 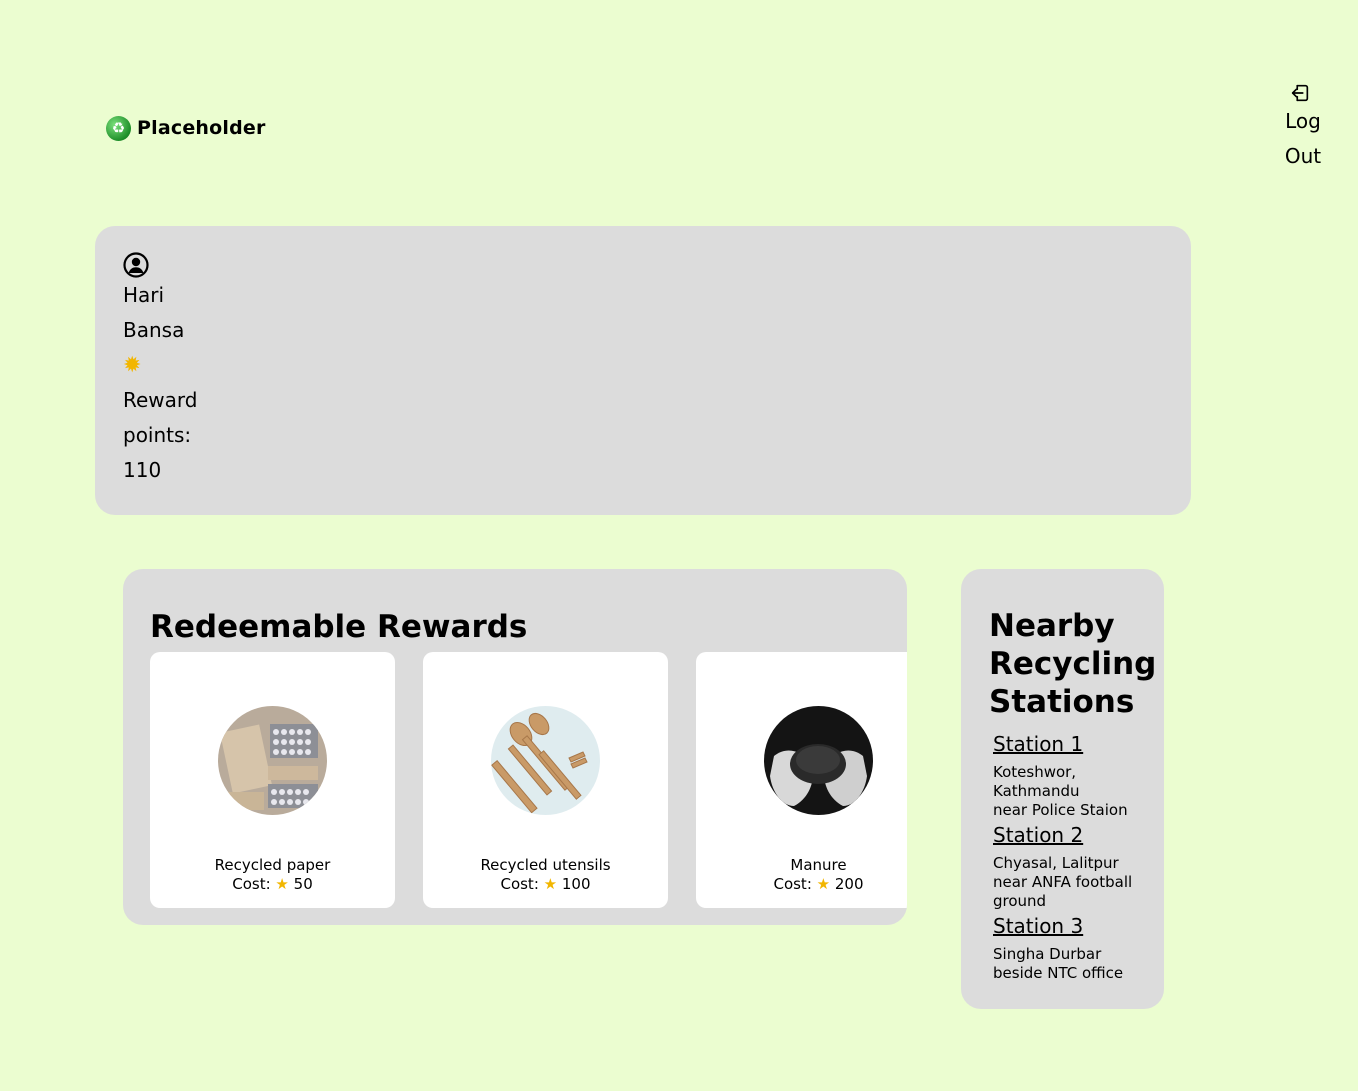 I want to click on stations-title-line2: Recycling, so click(x=1073, y=664).